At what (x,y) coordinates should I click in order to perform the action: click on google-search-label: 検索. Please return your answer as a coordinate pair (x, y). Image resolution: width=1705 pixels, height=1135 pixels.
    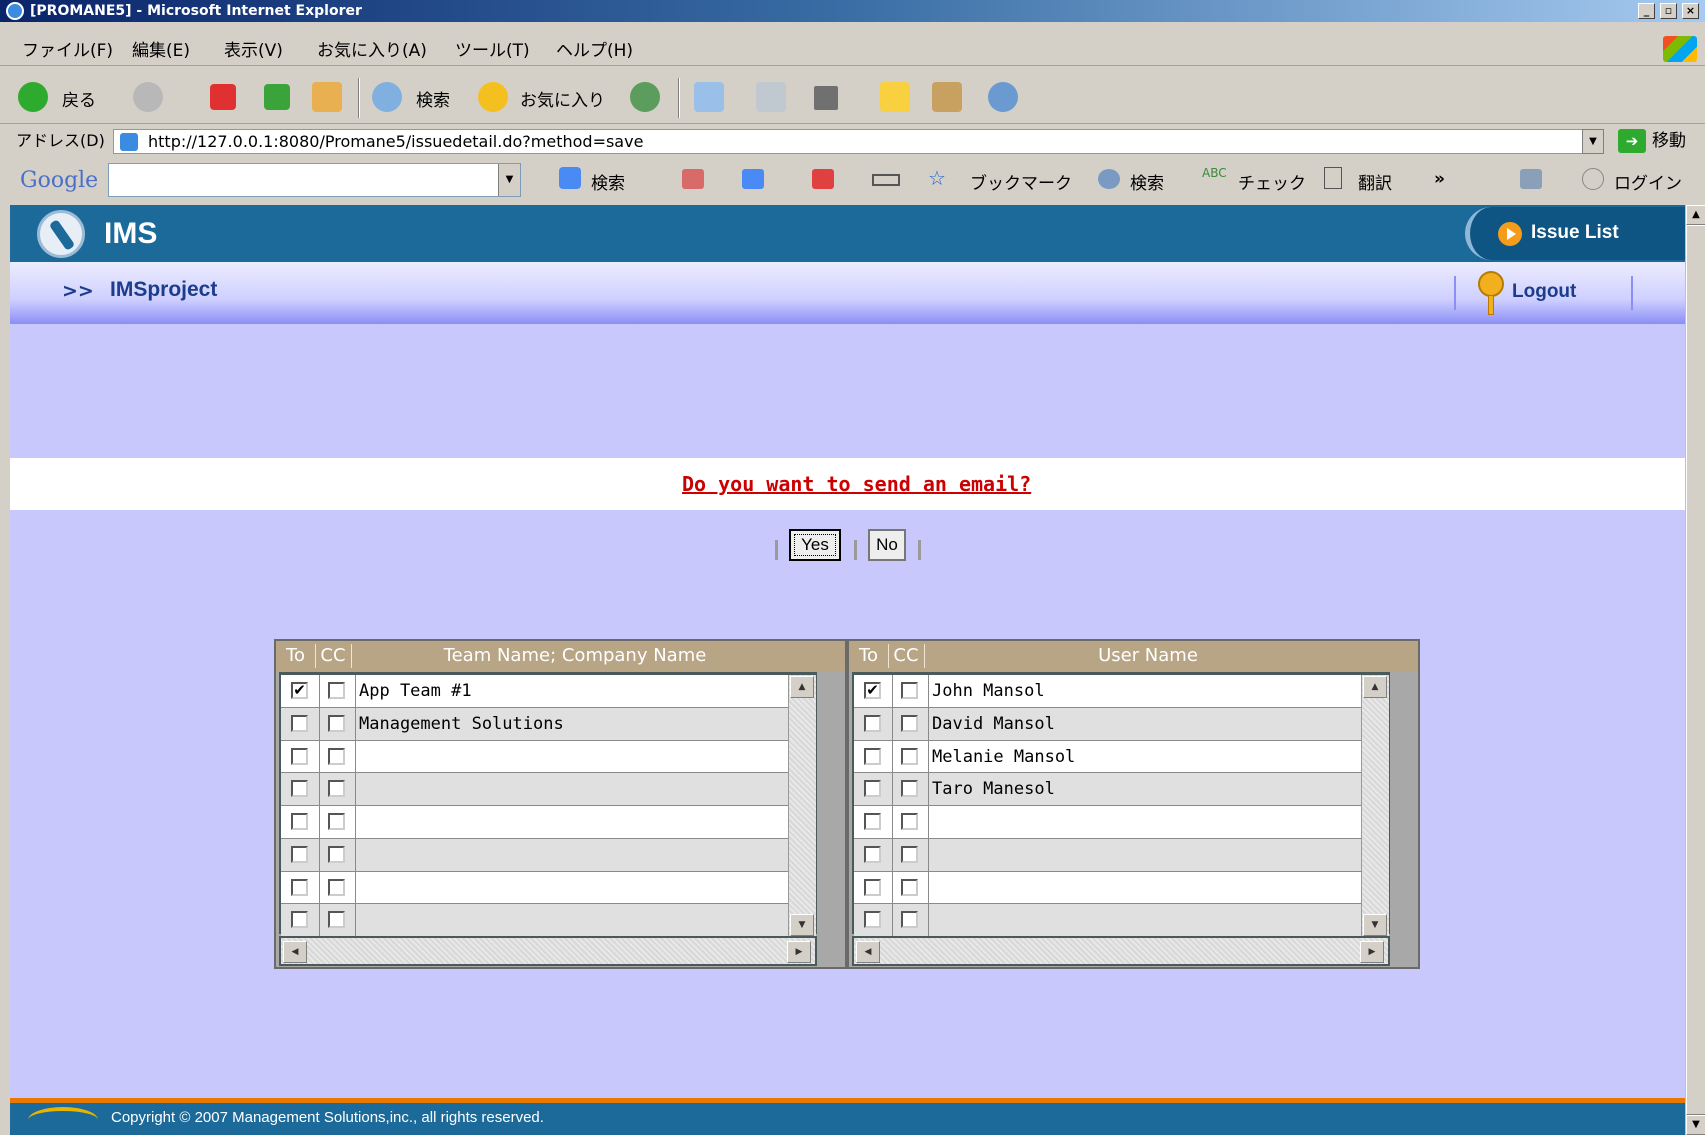
    Looking at the image, I should click on (608, 181).